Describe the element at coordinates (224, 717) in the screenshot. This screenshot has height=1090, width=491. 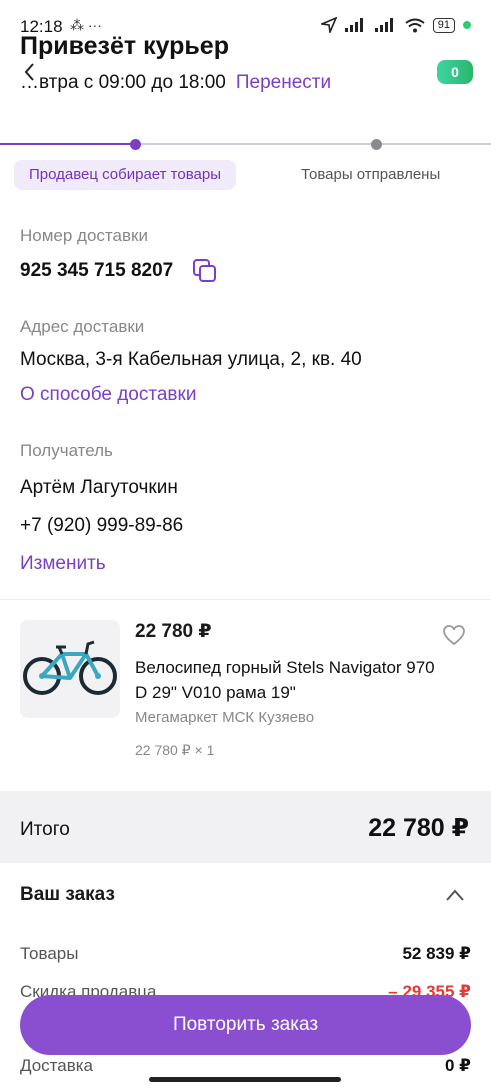
I see `product-seller: Мегамаркет МСК Кузяево` at that location.